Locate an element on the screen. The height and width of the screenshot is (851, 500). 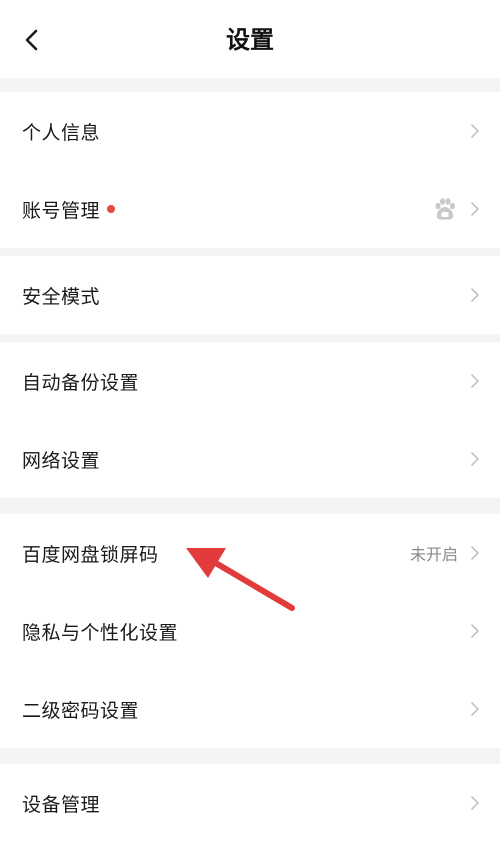
settings-item-label: 百度网盘锁屏码 is located at coordinates (90, 554).